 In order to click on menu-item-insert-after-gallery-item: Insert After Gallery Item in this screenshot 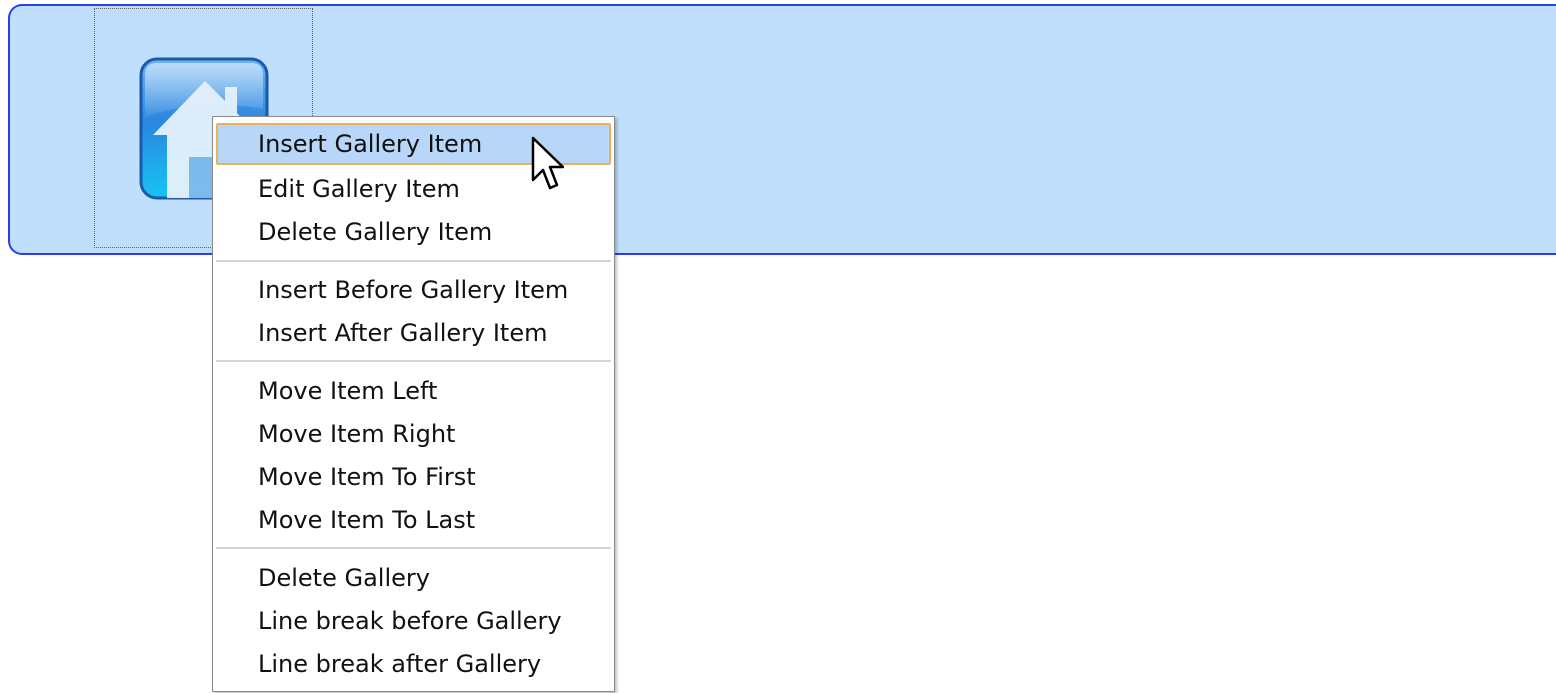, I will do `click(413, 333)`.